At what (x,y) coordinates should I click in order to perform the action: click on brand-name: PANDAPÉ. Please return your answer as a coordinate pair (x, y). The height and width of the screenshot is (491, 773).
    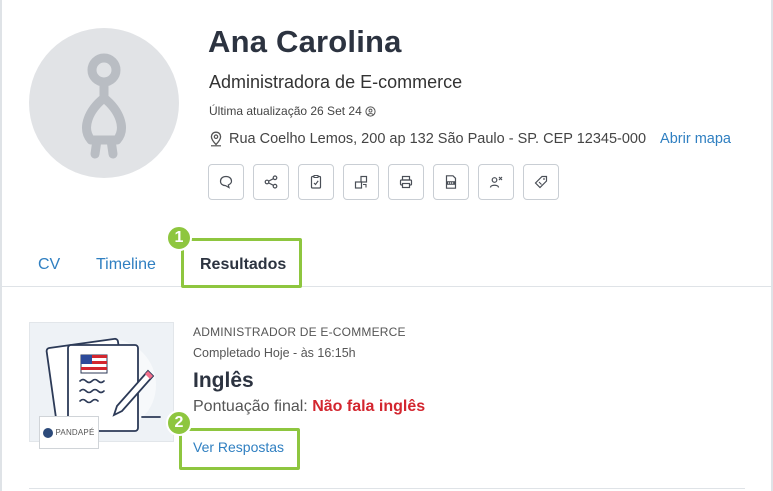
    Looking at the image, I should click on (75, 432).